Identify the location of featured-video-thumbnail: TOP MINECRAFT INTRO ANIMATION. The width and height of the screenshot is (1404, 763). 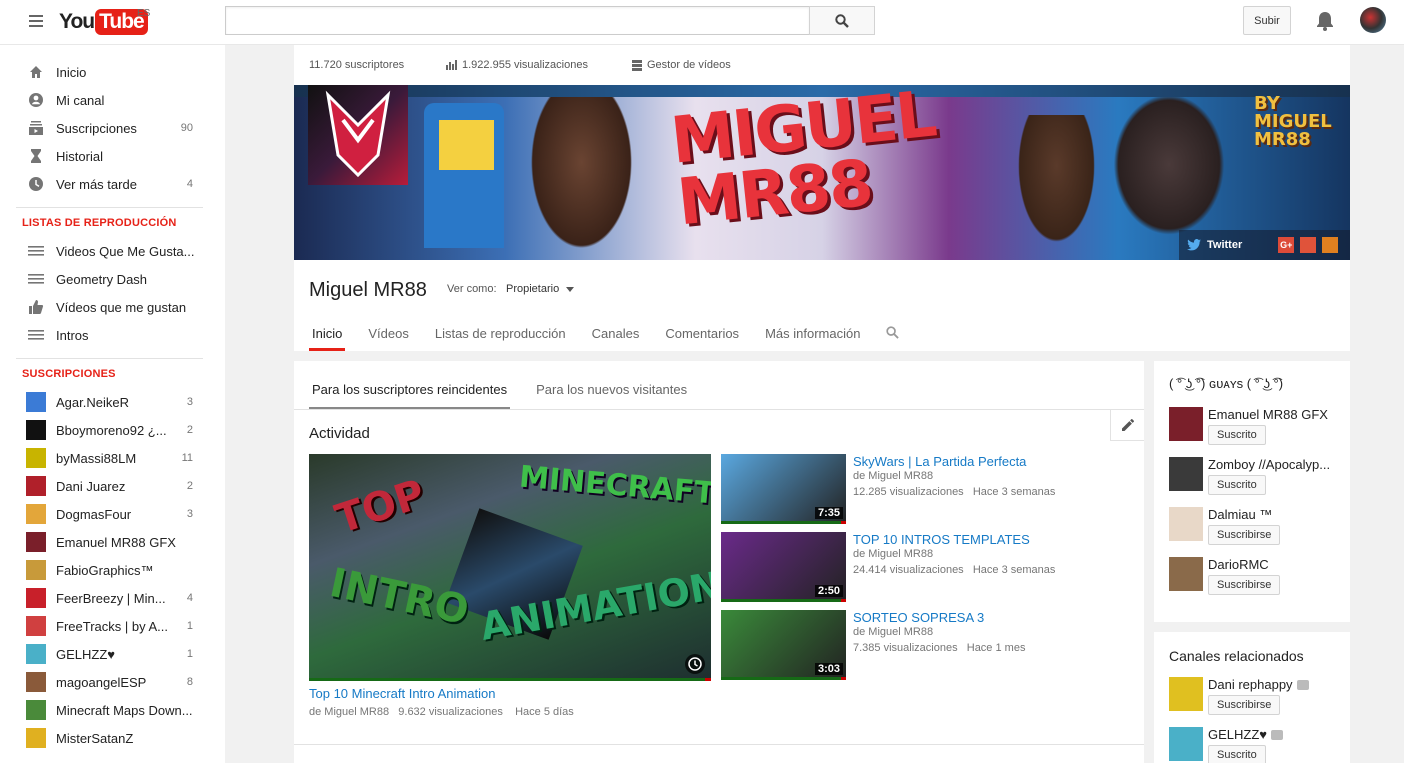
(510, 567).